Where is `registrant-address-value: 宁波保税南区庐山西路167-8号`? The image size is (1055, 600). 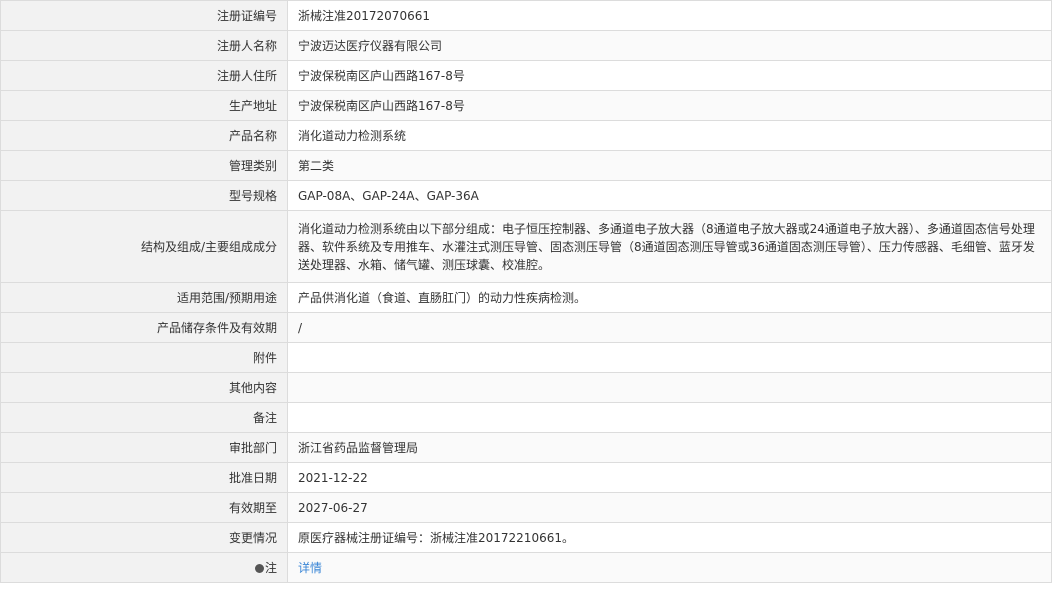
registrant-address-value: 宁波保税南区庐山西路167-8号 is located at coordinates (669, 75).